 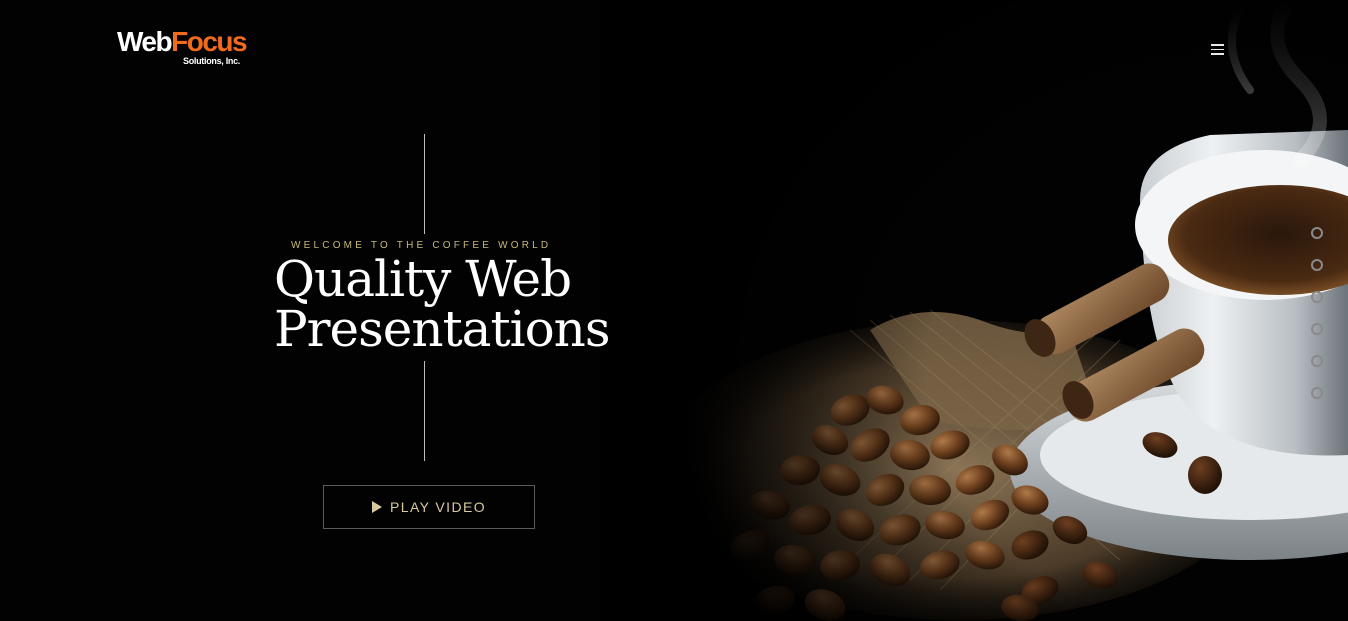 What do you see at coordinates (438, 507) in the screenshot?
I see `play-video-label: PLAY VIDEO` at bounding box center [438, 507].